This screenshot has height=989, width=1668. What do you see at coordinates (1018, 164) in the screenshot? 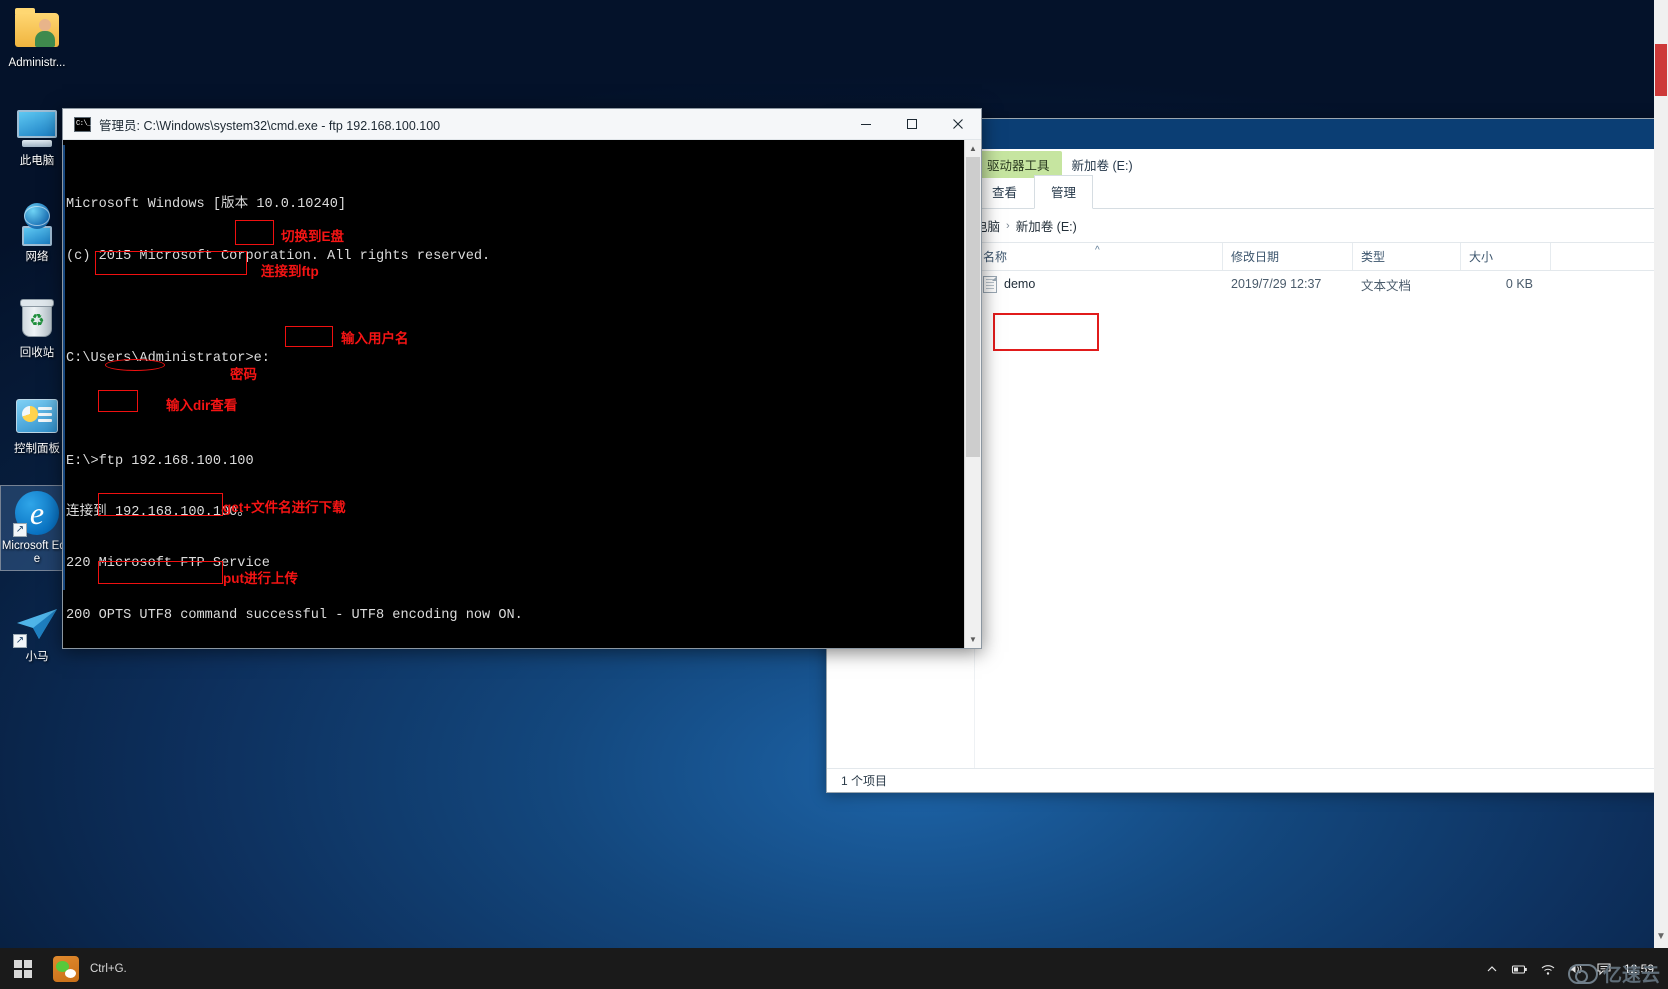
I see `ribbon-contextual-tab-drive-tools: 驱动器工具` at bounding box center [1018, 164].